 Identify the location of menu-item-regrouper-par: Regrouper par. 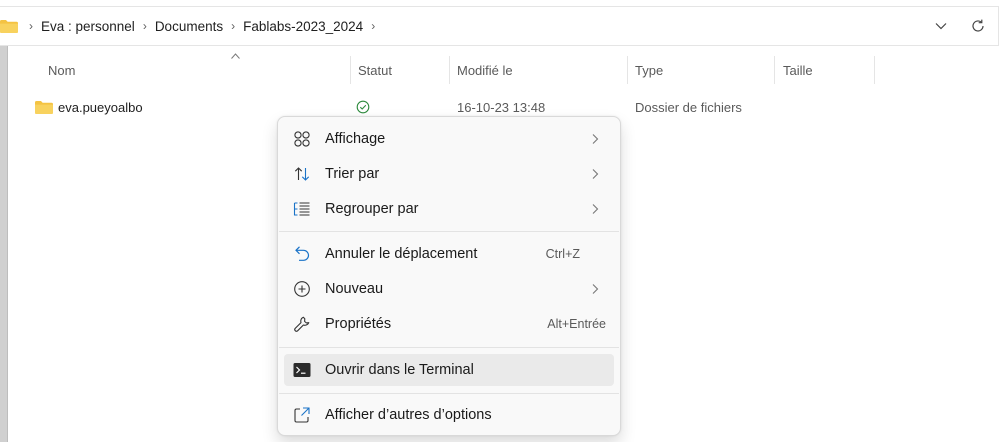
(449, 209).